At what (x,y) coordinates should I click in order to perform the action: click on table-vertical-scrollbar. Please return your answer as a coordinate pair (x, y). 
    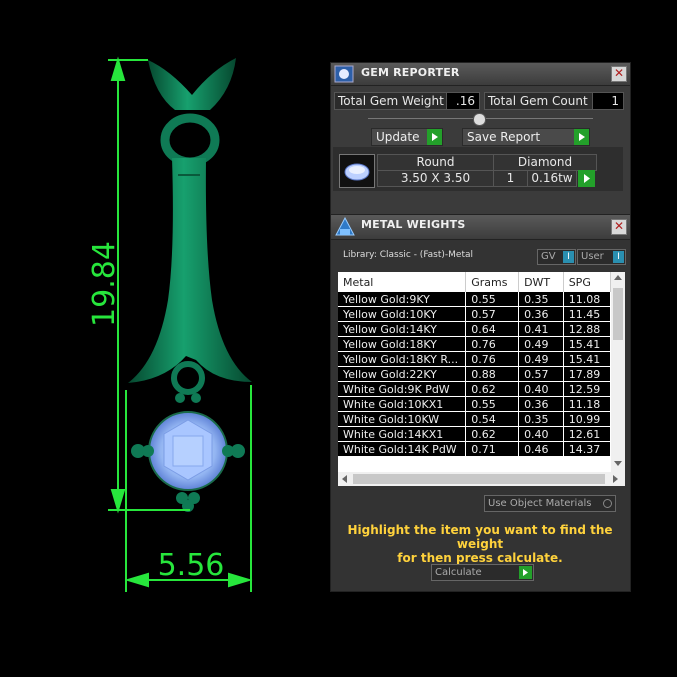
    Looking at the image, I should click on (618, 372).